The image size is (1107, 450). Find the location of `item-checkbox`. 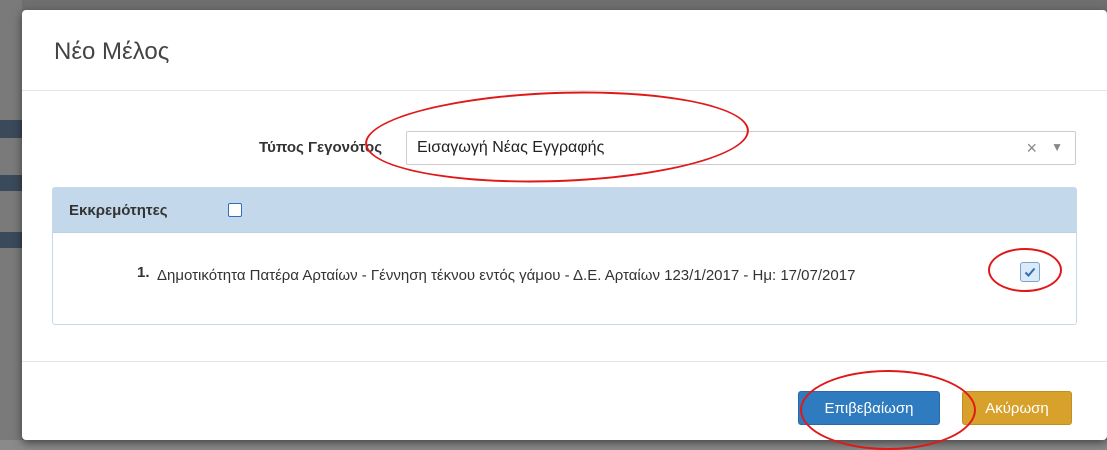

item-checkbox is located at coordinates (1030, 272).